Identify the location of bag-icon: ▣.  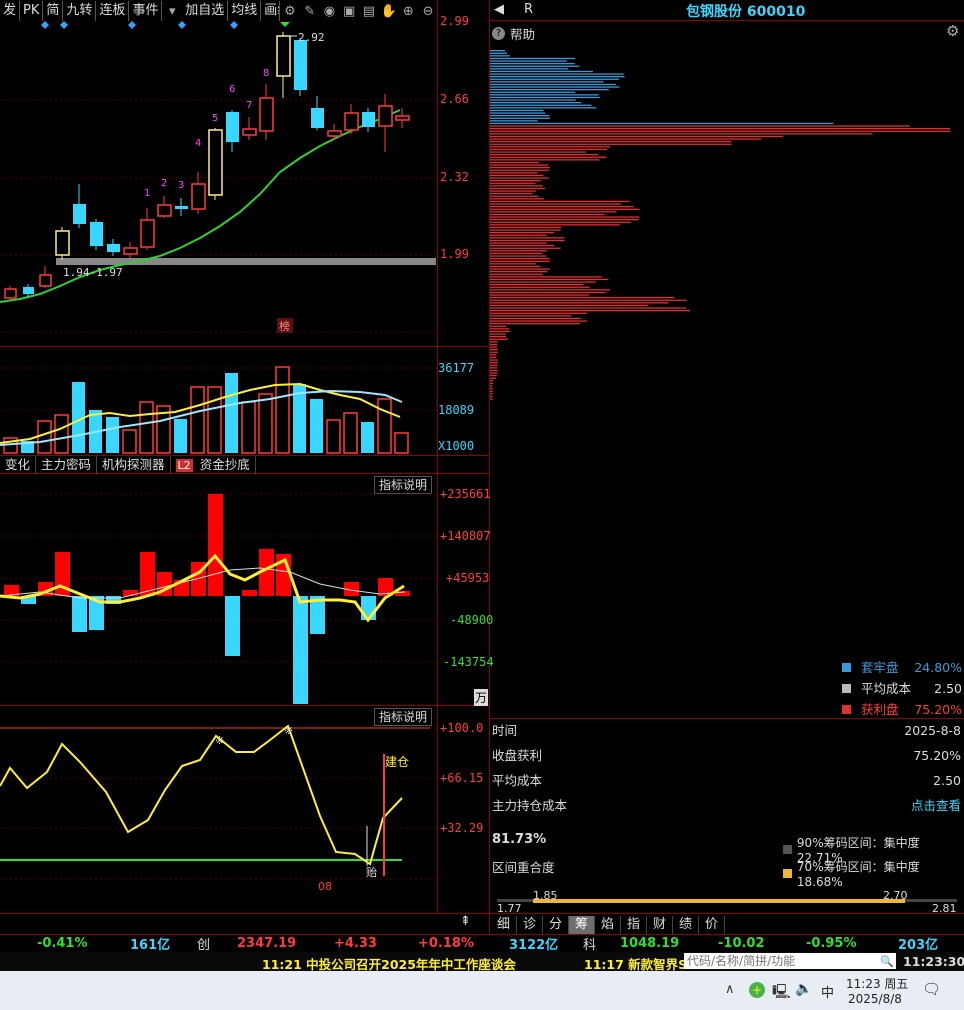
(349, 11).